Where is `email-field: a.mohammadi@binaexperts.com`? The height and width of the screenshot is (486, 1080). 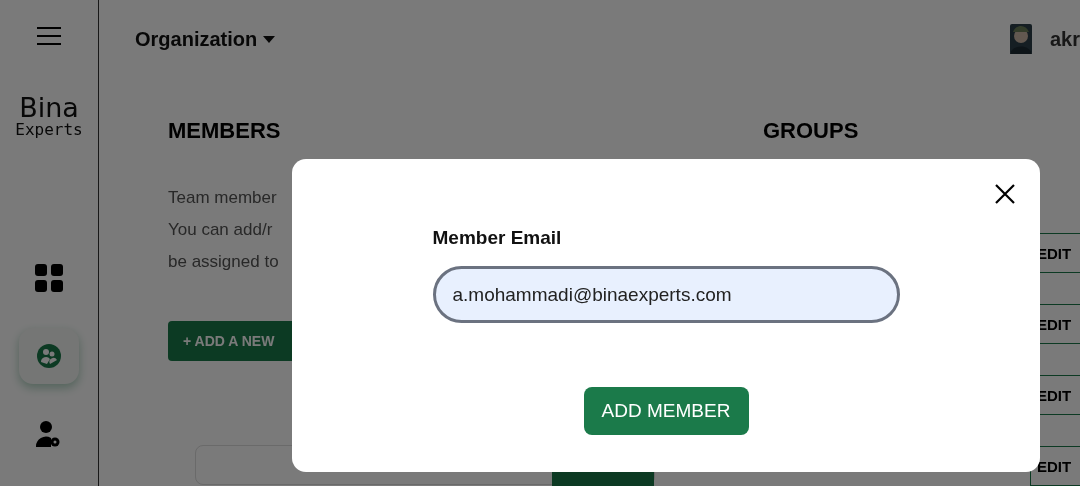 email-field: a.mohammadi@binaexperts.com is located at coordinates (666, 294).